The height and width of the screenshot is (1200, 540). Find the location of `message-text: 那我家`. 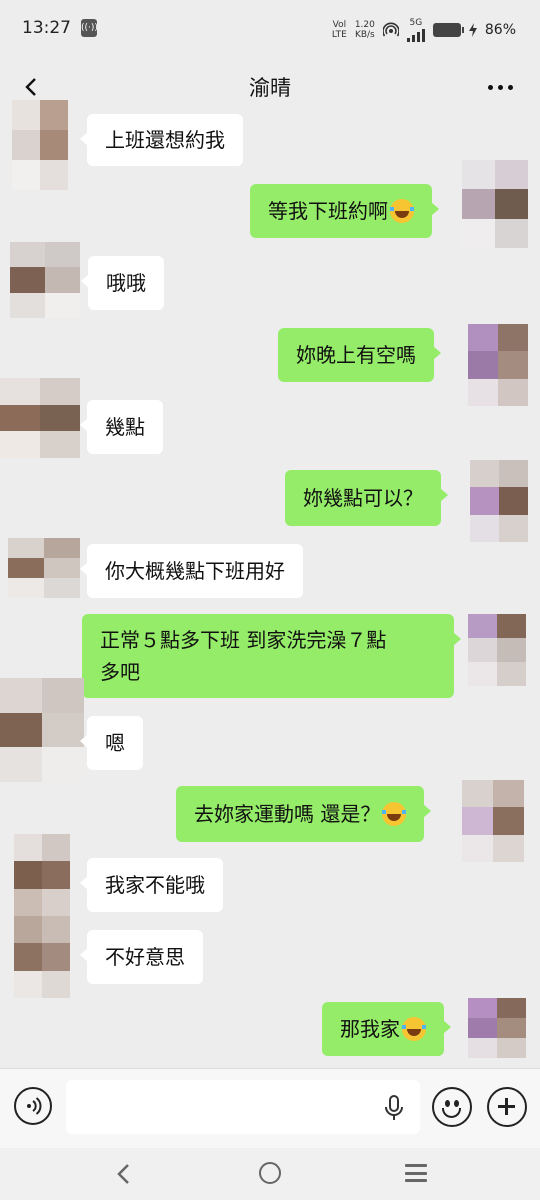

message-text: 那我家 is located at coordinates (370, 1029).